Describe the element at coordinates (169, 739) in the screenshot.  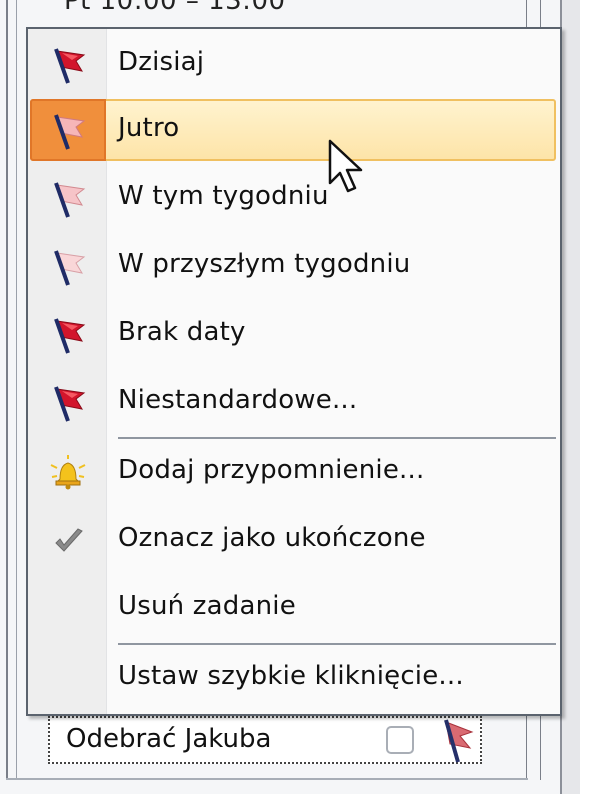
I see `task-label: Odebrać Jakuba` at that location.